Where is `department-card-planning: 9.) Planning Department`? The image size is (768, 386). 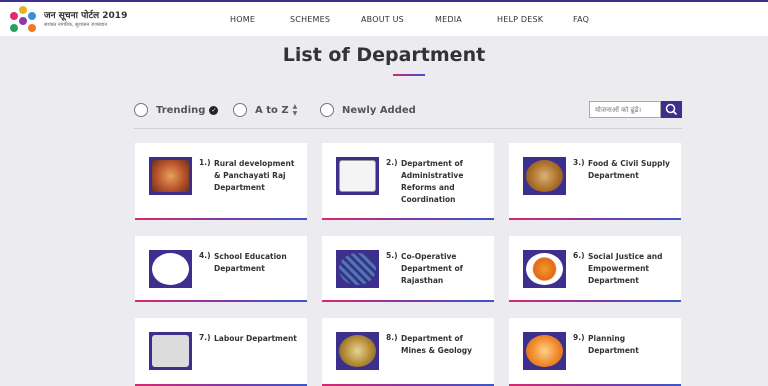
department-card-planning: 9.) Planning Department is located at coordinates (595, 352).